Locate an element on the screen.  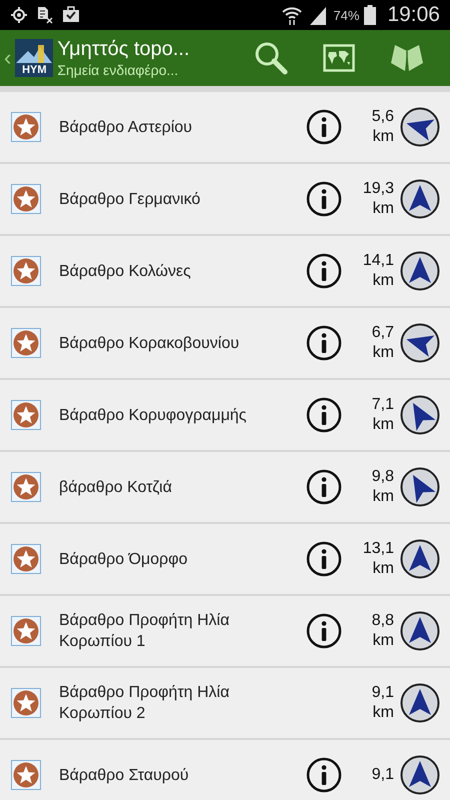
battery-percentage: 74% is located at coordinates (346, 15).